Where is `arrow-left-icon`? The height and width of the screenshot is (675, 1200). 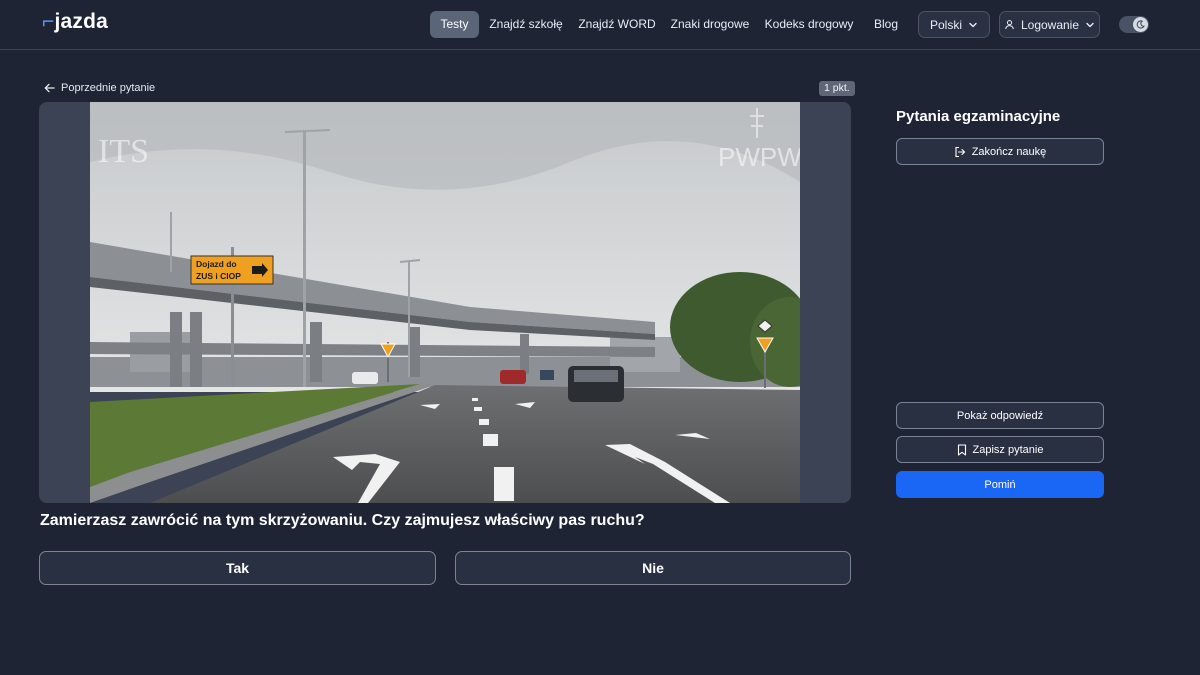
arrow-left-icon is located at coordinates (49, 88).